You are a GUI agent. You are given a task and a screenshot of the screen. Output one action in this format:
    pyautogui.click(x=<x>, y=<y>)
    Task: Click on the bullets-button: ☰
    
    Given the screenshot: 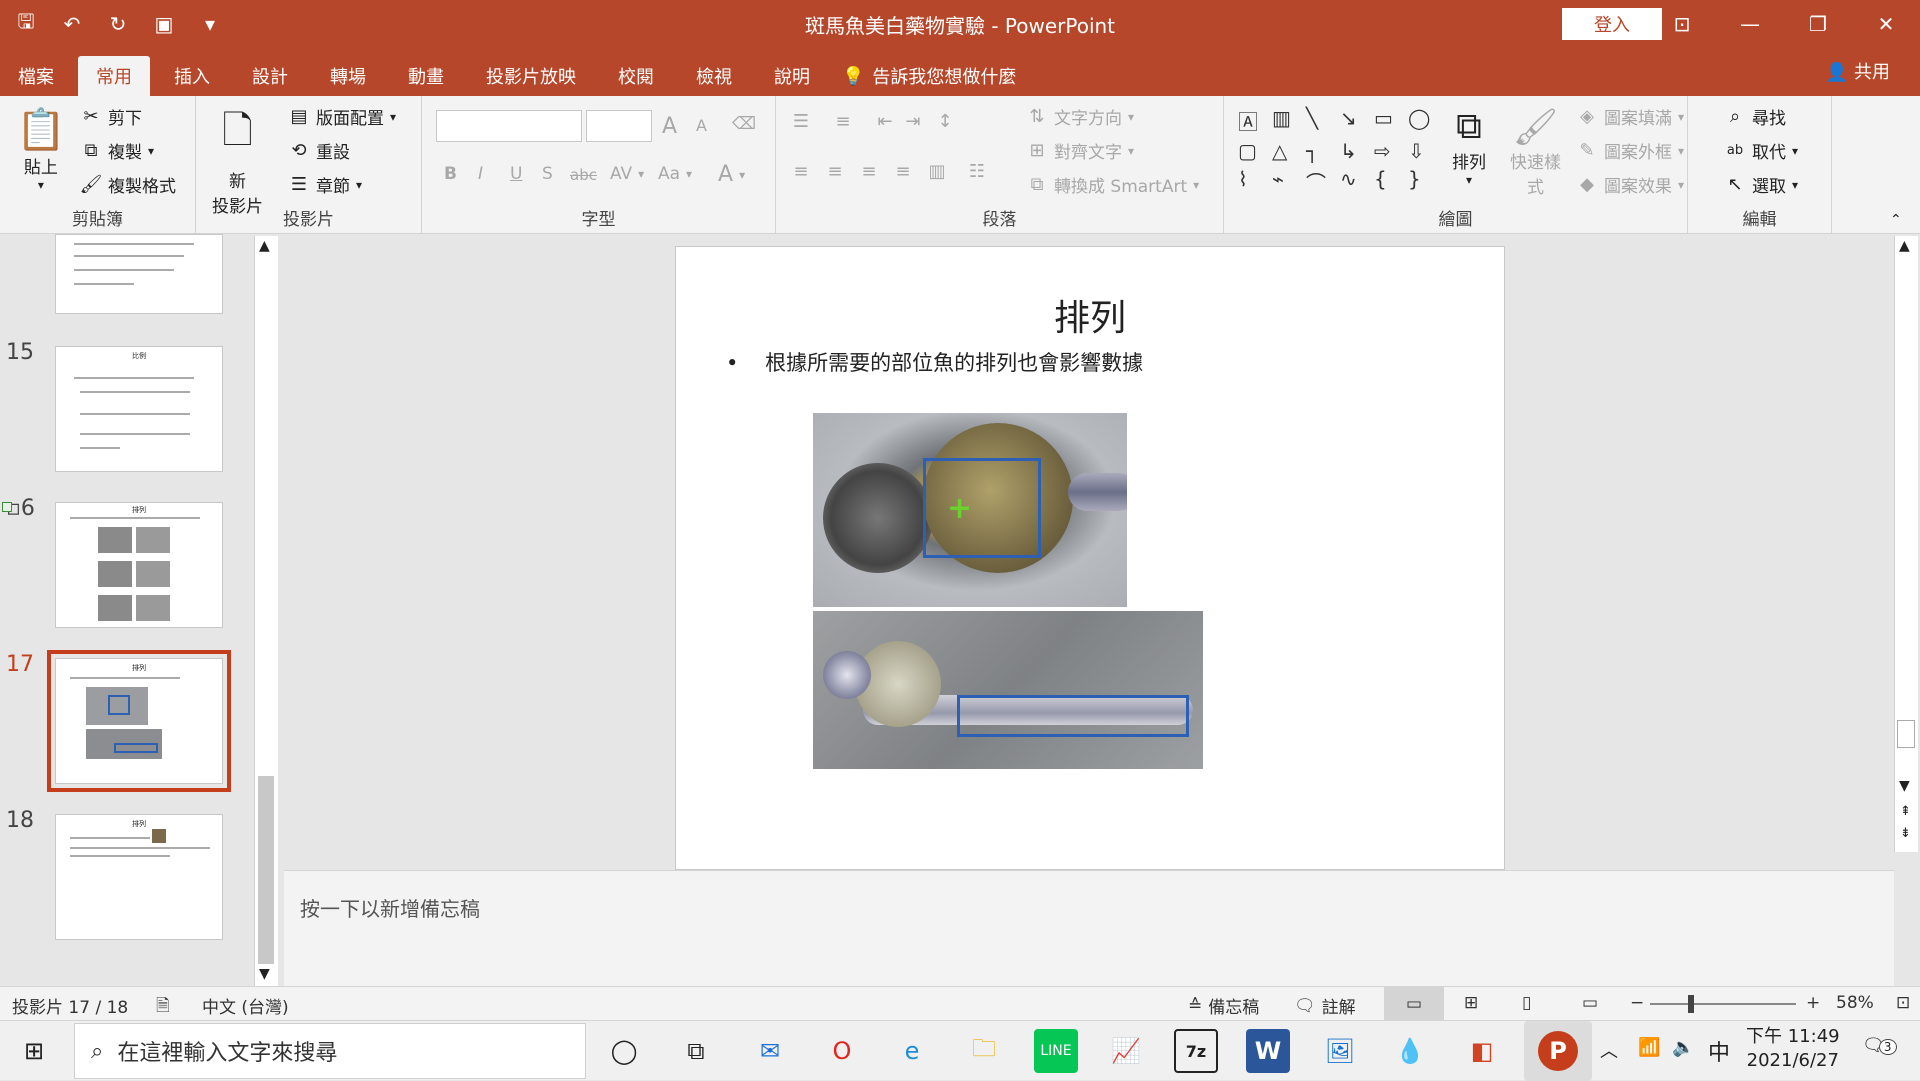 What is the action you would take?
    pyautogui.click(x=801, y=121)
    